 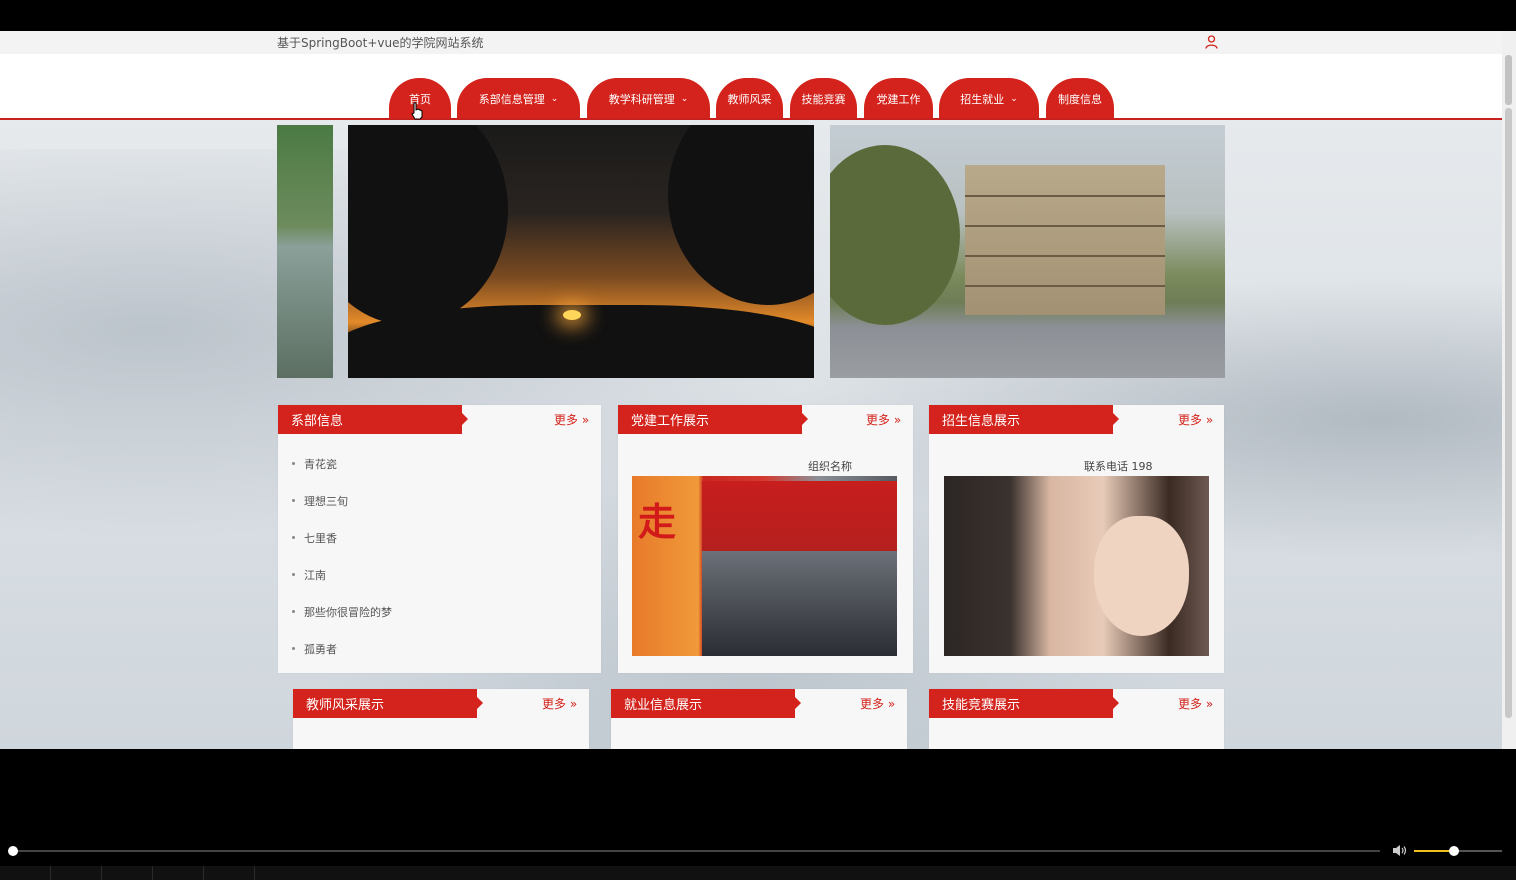 What do you see at coordinates (417, 111) in the screenshot?
I see `hand-cursor-icon` at bounding box center [417, 111].